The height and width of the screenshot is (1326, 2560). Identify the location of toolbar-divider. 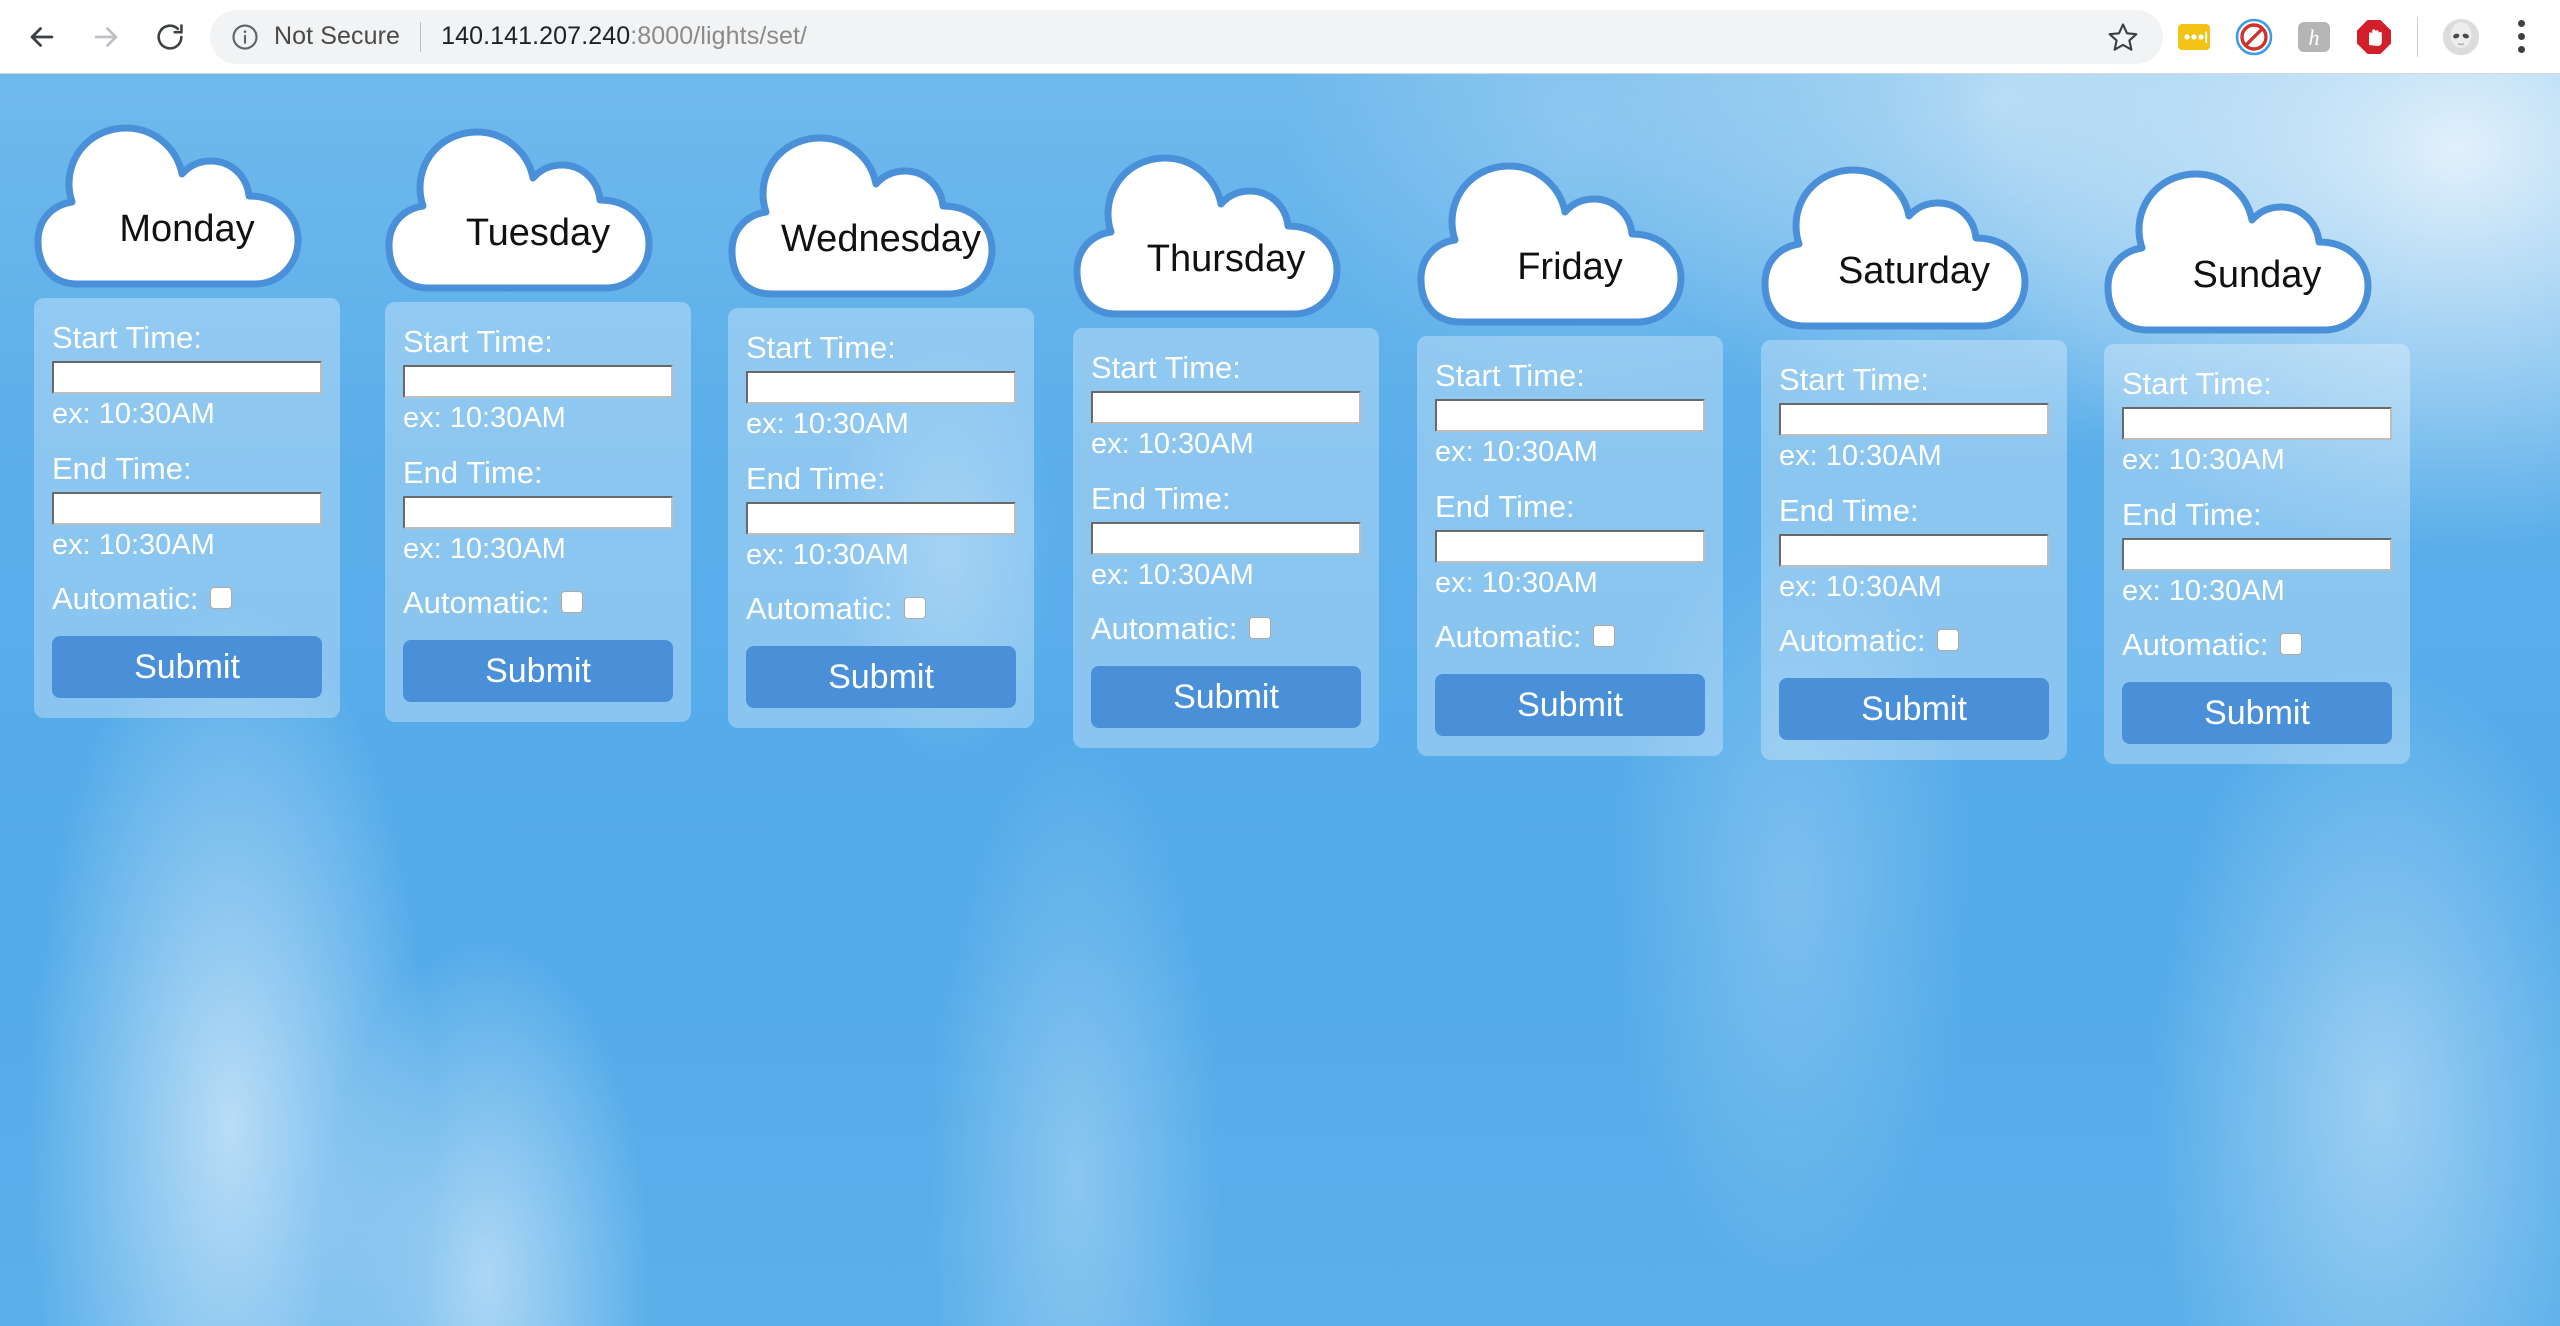
(2417, 36).